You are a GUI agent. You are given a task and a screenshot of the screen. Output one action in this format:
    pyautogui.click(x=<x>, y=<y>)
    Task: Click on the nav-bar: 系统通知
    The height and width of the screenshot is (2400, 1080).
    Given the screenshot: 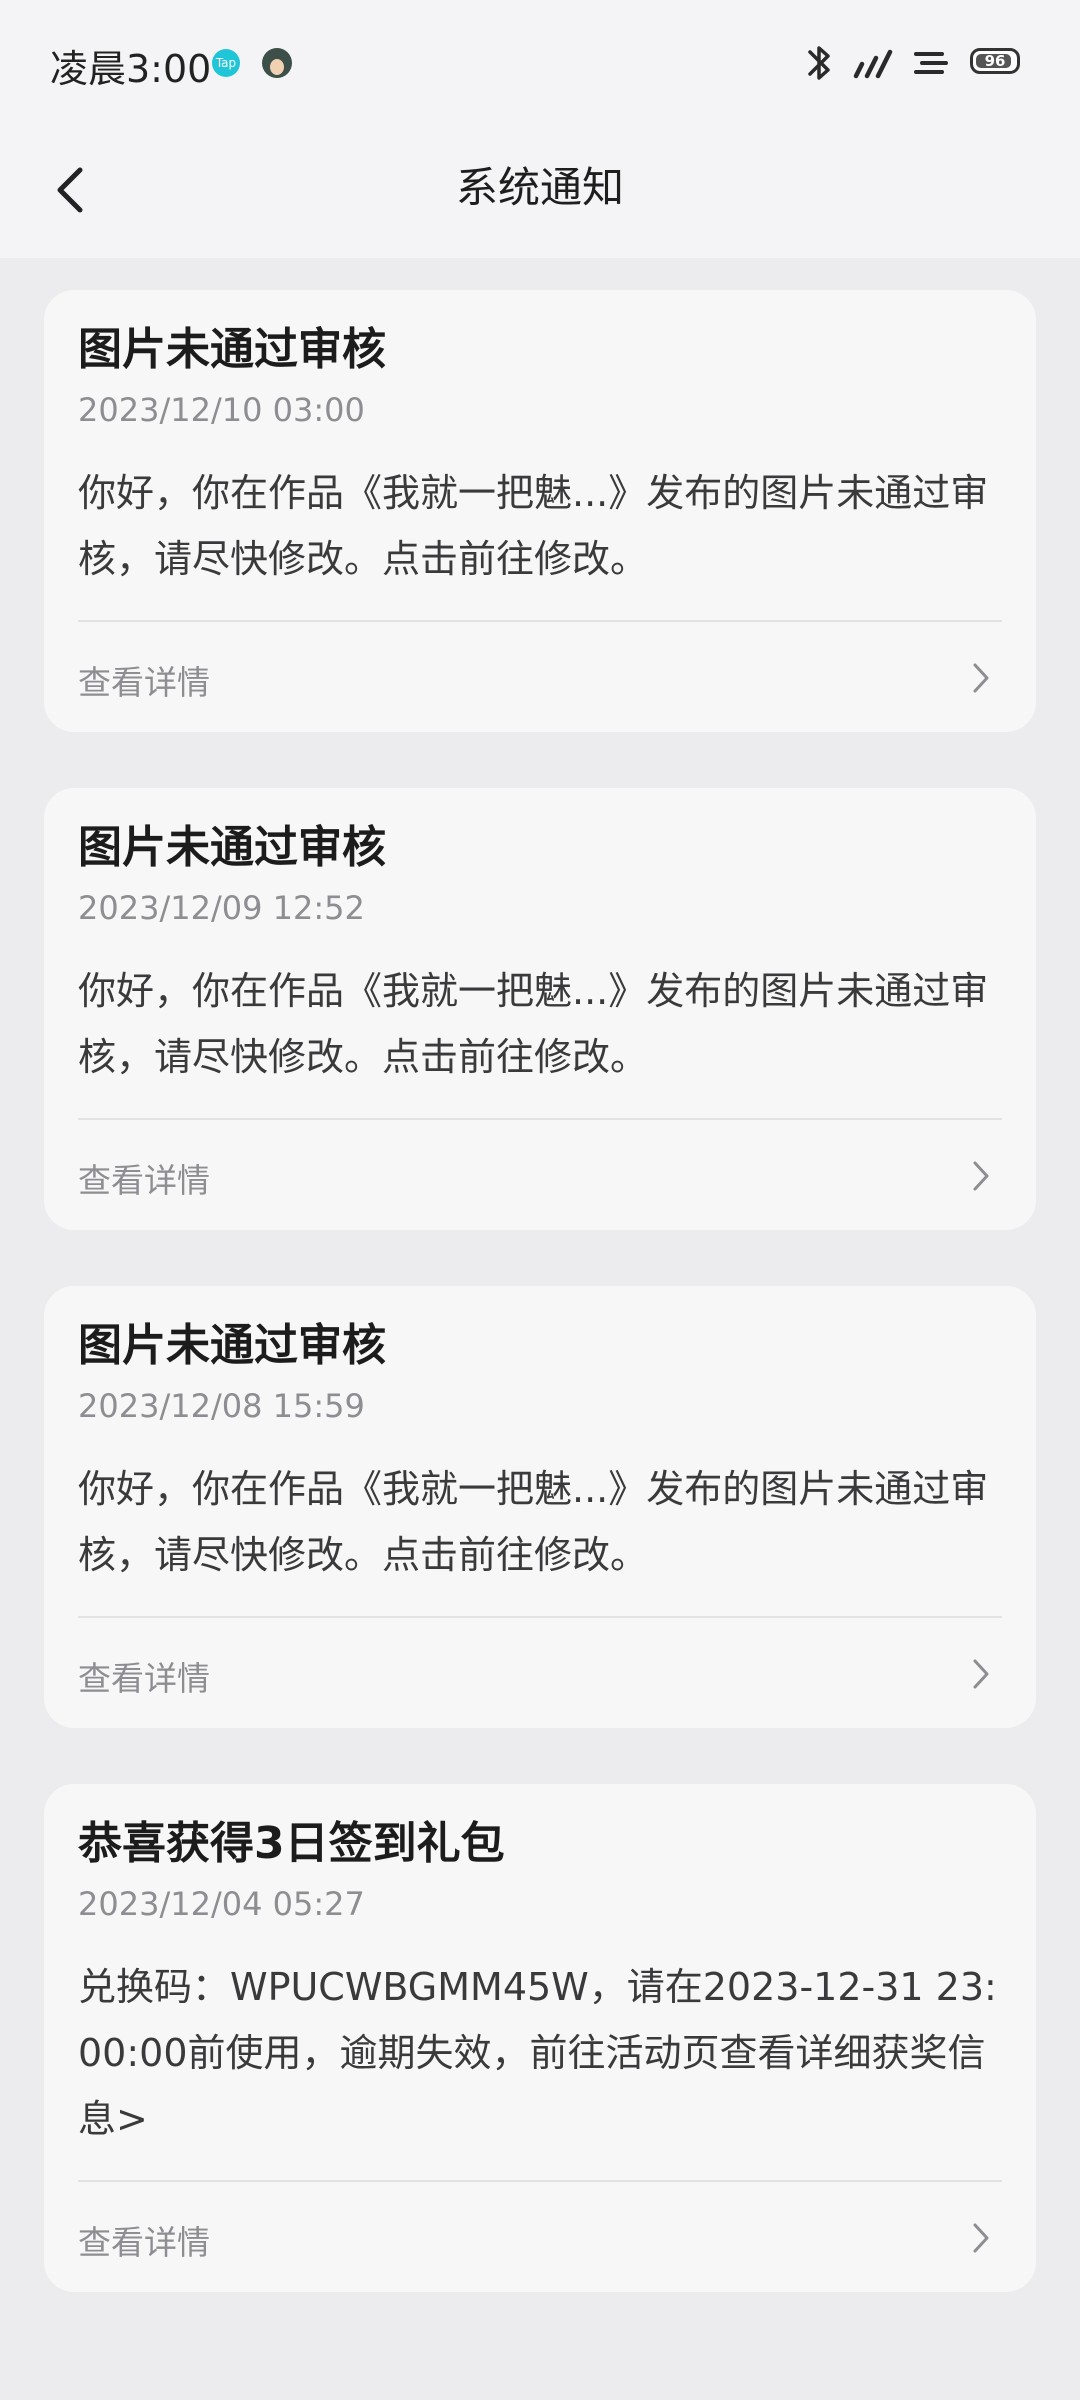 What is the action you would take?
    pyautogui.click(x=540, y=193)
    